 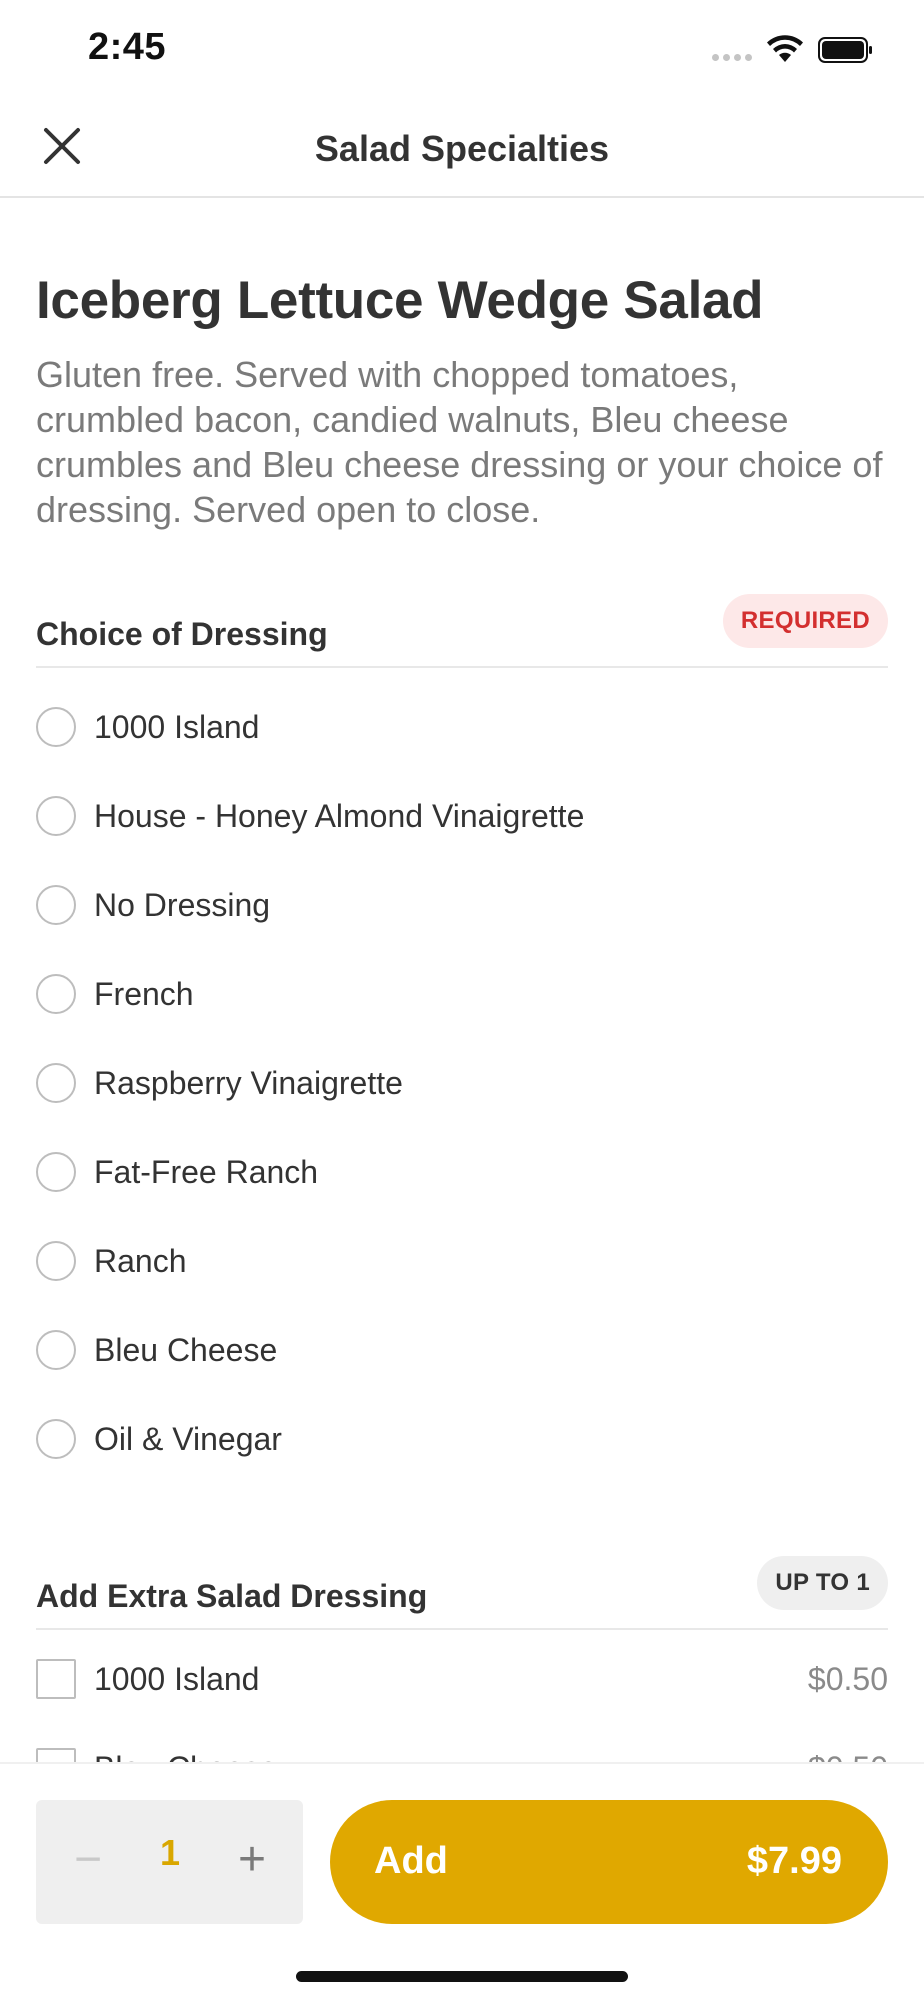 What do you see at coordinates (252, 1860) in the screenshot?
I see `increase-quantity-button: +` at bounding box center [252, 1860].